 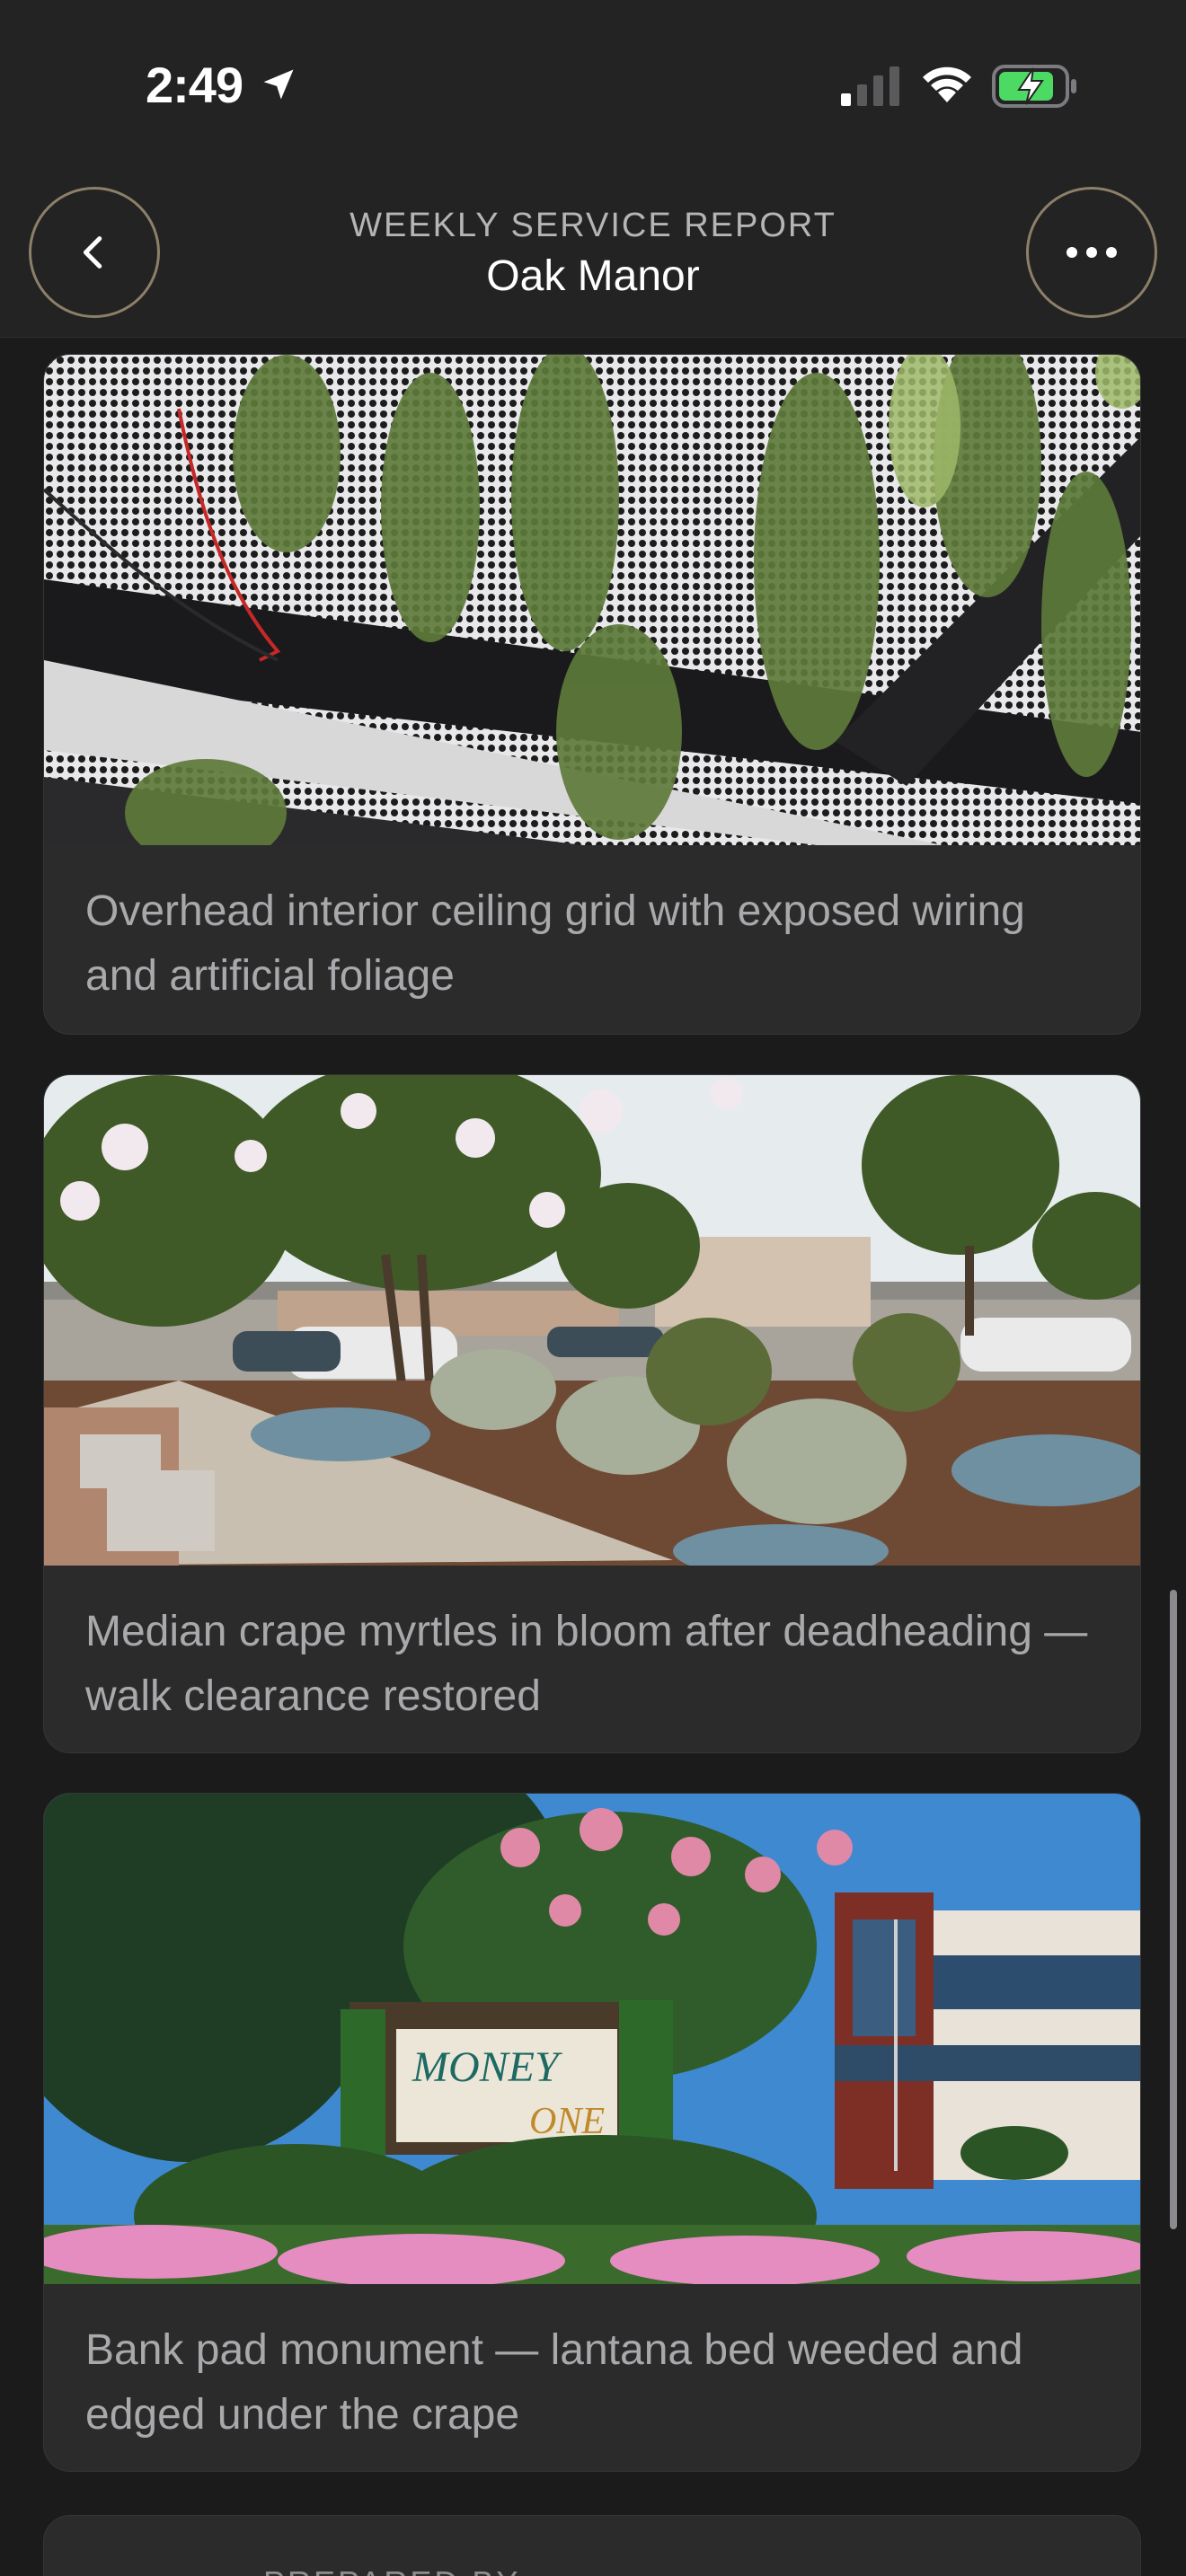 What do you see at coordinates (947, 84) in the screenshot?
I see `wifi-icon` at bounding box center [947, 84].